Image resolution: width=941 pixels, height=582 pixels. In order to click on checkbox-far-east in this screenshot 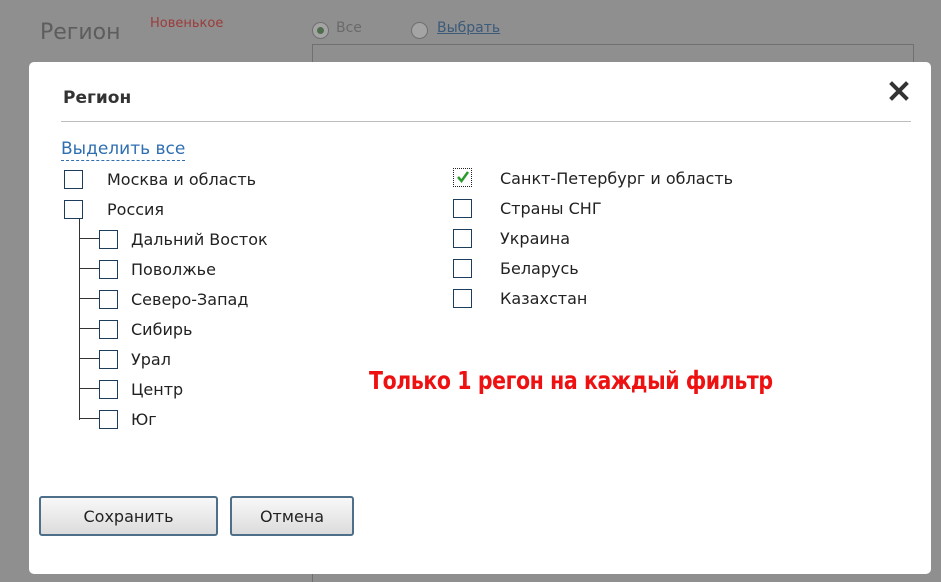, I will do `click(108, 239)`.